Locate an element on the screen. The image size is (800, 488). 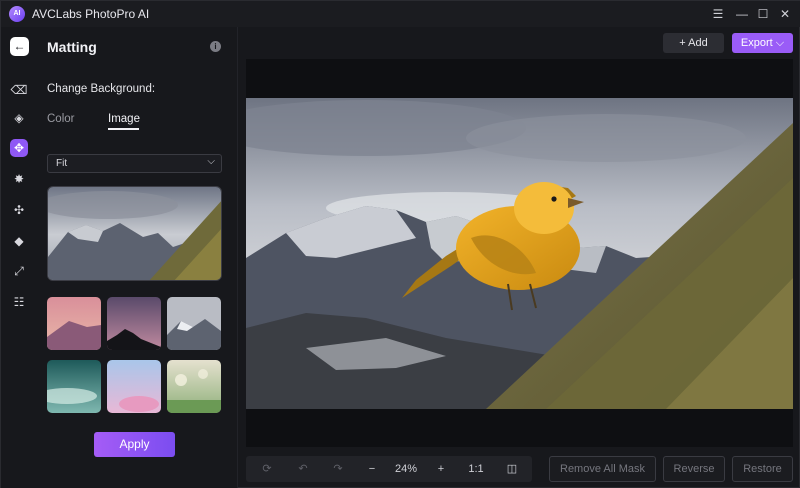
undo-icon: ↶ is located at coordinates (303, 469).